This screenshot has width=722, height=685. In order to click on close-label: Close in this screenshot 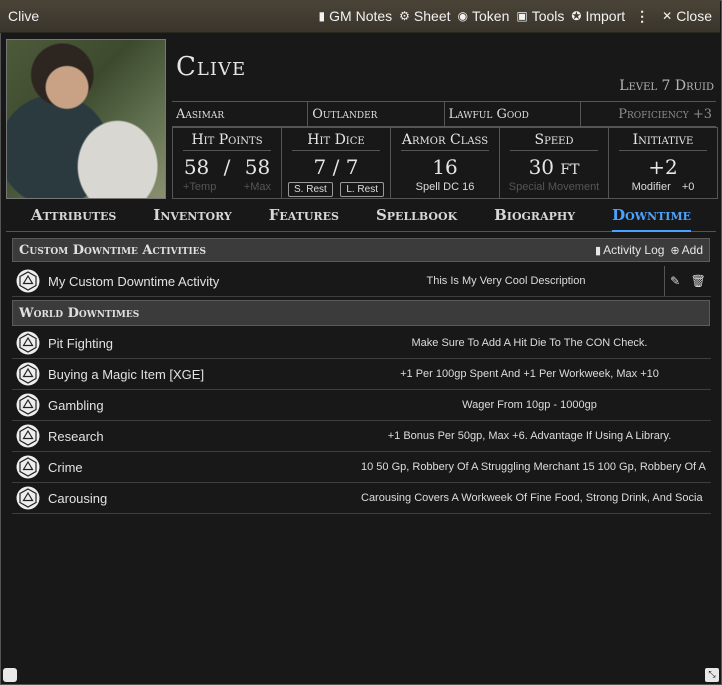, I will do `click(694, 16)`.